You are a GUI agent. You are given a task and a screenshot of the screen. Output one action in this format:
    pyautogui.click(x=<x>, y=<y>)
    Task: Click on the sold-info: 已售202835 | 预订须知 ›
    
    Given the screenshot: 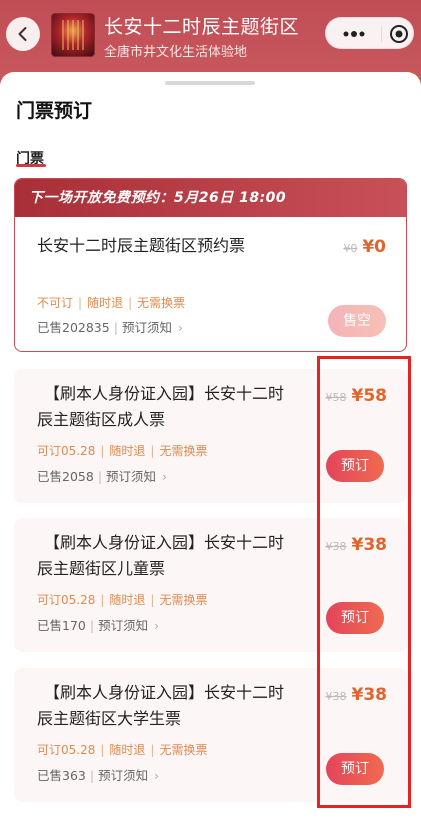 What is the action you would take?
    pyautogui.click(x=110, y=327)
    